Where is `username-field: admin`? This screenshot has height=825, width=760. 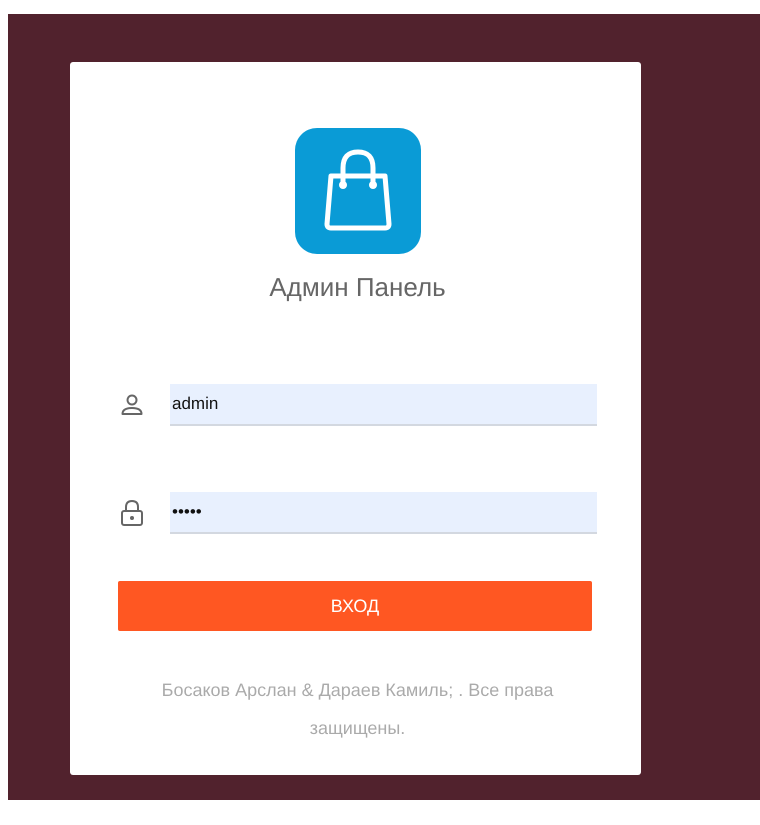
username-field: admin is located at coordinates (383, 405).